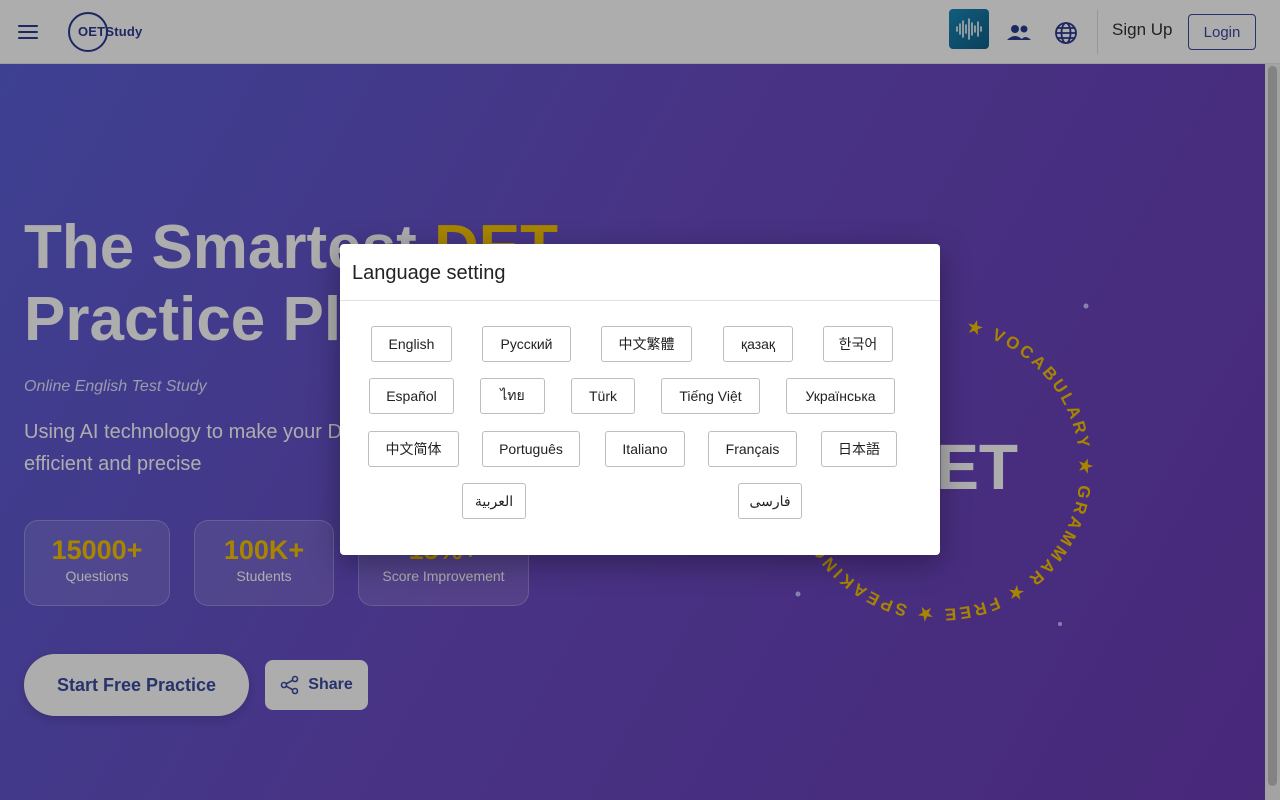 This screenshot has width=1280, height=800. I want to click on language-option-chinese-simplified: 中文简体, so click(413, 449).